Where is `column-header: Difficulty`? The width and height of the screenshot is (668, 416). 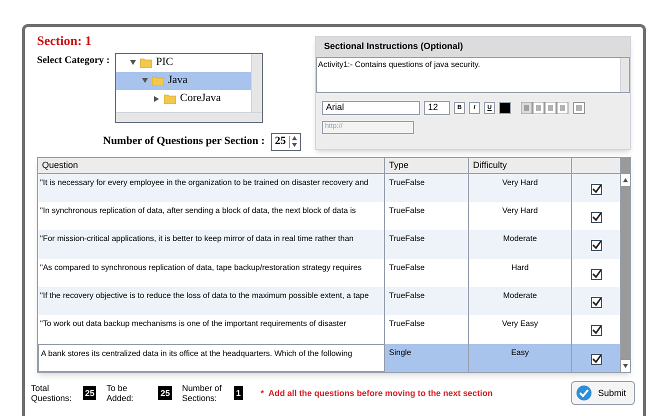
column-header: Difficulty is located at coordinates (520, 165).